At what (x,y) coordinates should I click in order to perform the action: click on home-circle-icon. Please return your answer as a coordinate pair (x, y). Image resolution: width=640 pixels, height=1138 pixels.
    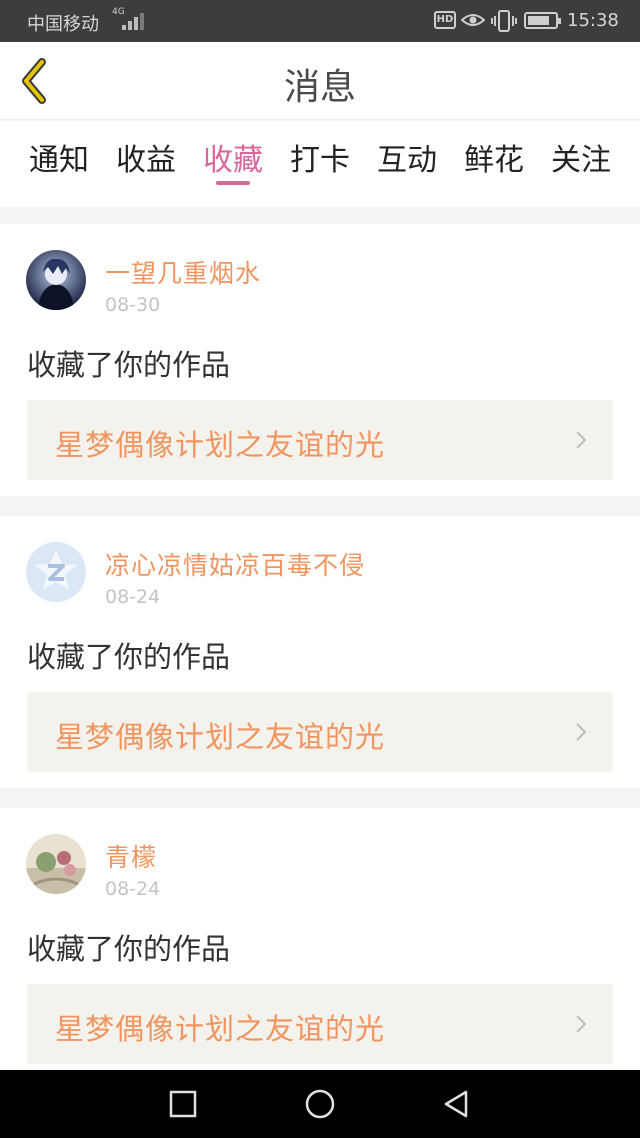
    Looking at the image, I should click on (320, 1104).